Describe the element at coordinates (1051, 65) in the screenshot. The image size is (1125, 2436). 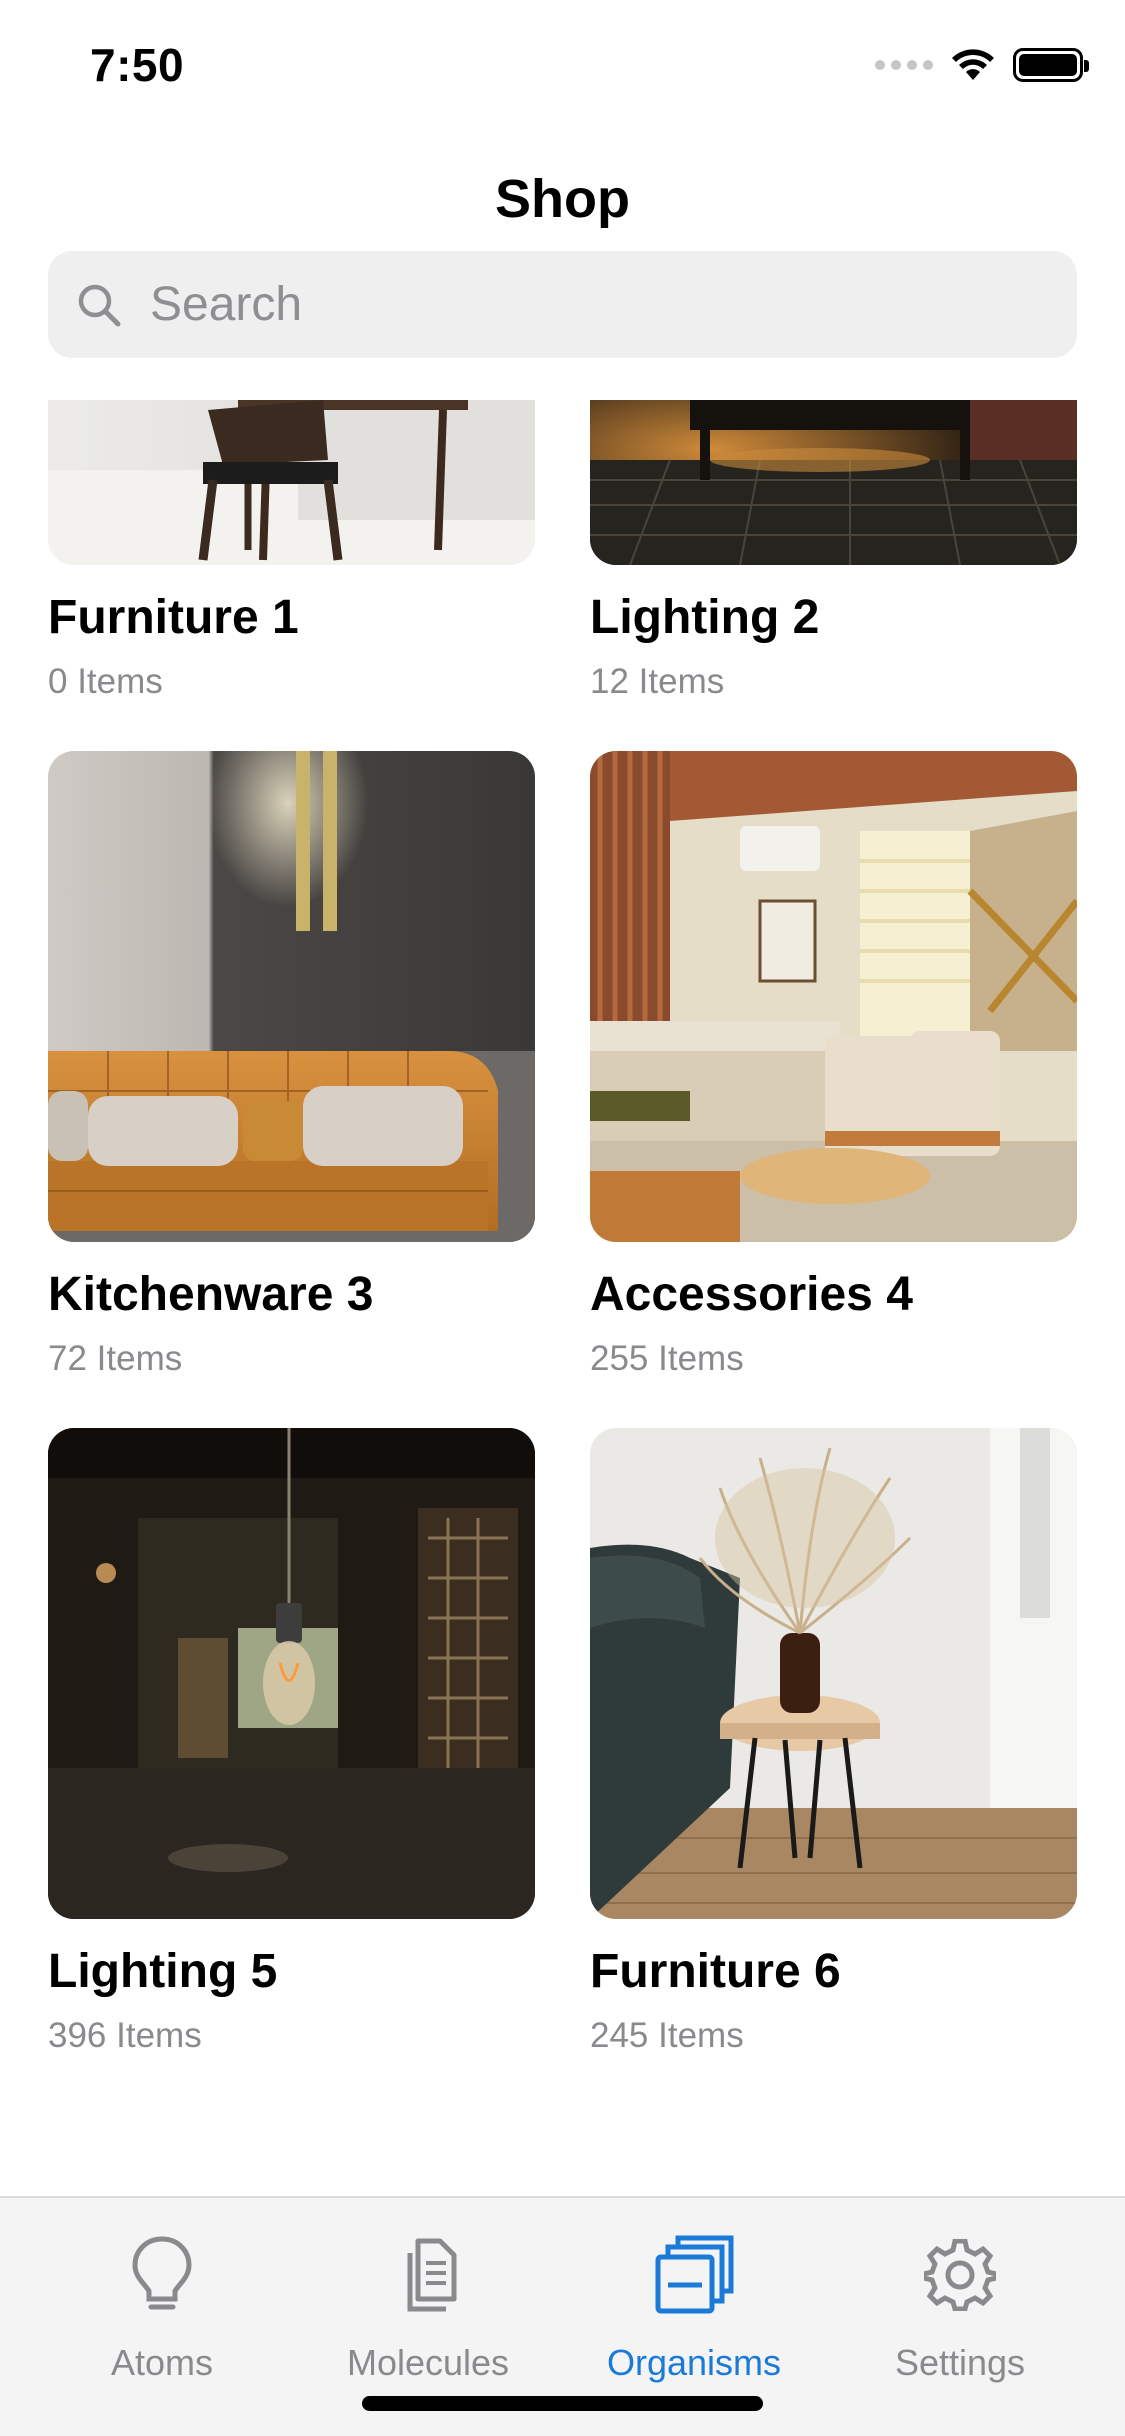
I see `battery-icon` at that location.